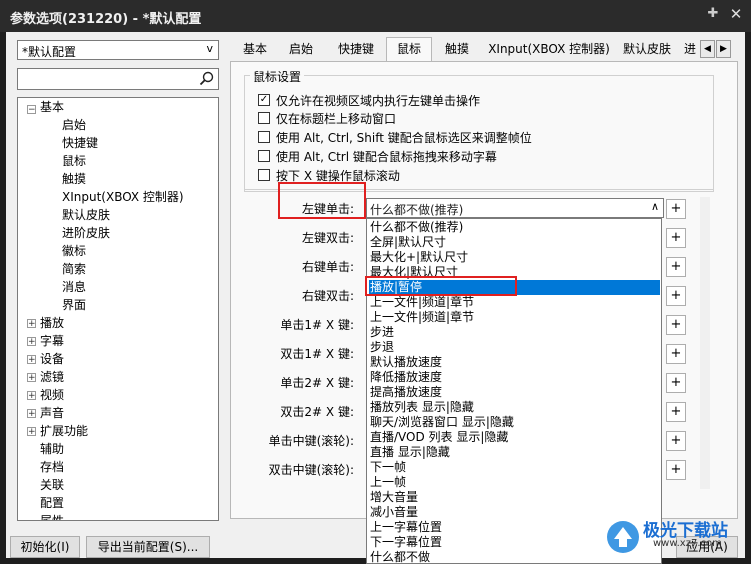 Image resolution: width=751 pixels, height=564 pixels. What do you see at coordinates (123, 197) in the screenshot?
I see `tree-item: XInput(XBOX 控制器)` at bounding box center [123, 197].